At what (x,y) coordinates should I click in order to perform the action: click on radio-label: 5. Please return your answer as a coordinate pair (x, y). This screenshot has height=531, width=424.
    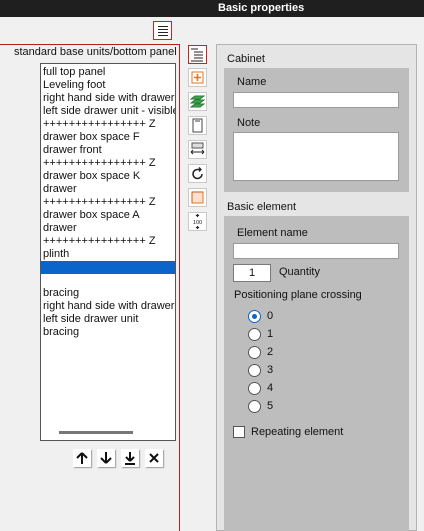
    Looking at the image, I should click on (270, 406).